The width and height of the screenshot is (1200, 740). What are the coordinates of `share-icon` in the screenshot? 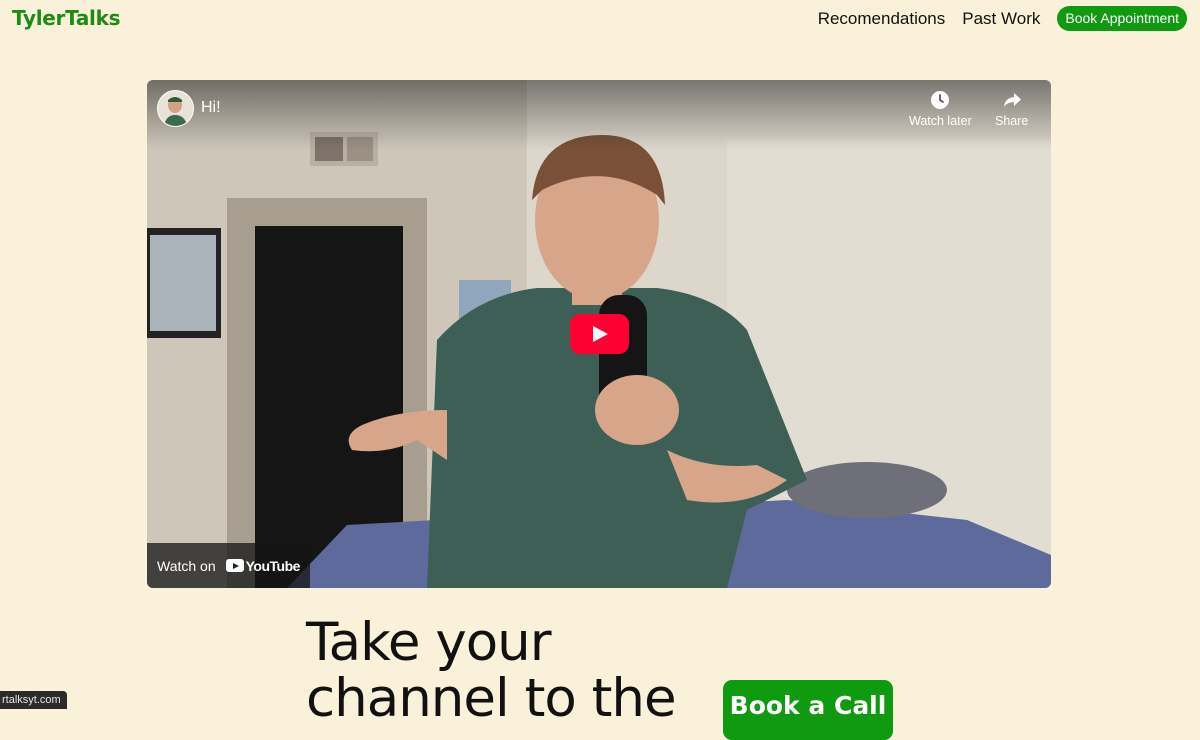 It's located at (1012, 100).